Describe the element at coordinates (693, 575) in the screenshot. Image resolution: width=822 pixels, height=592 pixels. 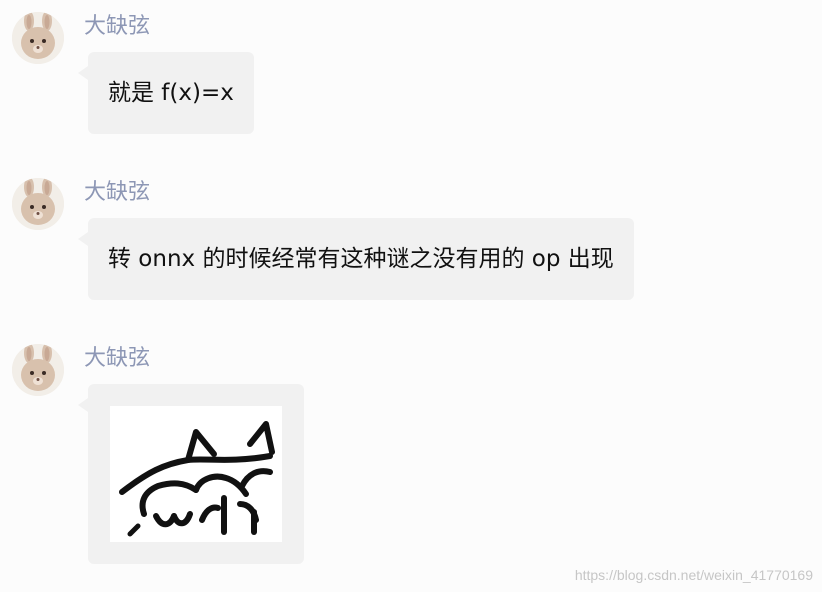
I see `watermark-text: https://blog.csdn.net/weixin_41770169` at that location.